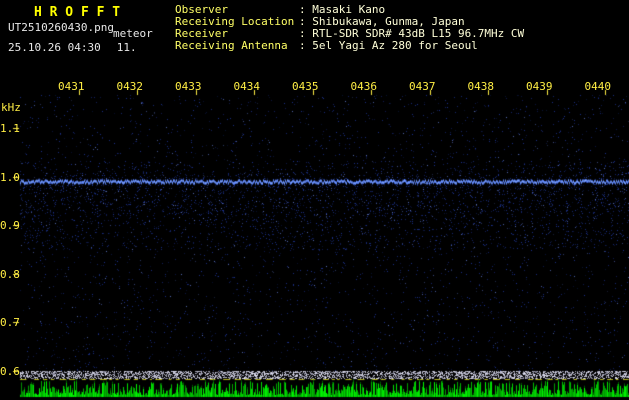  I want to click on y-axis-tick-label: 0.8, so click(10, 274).